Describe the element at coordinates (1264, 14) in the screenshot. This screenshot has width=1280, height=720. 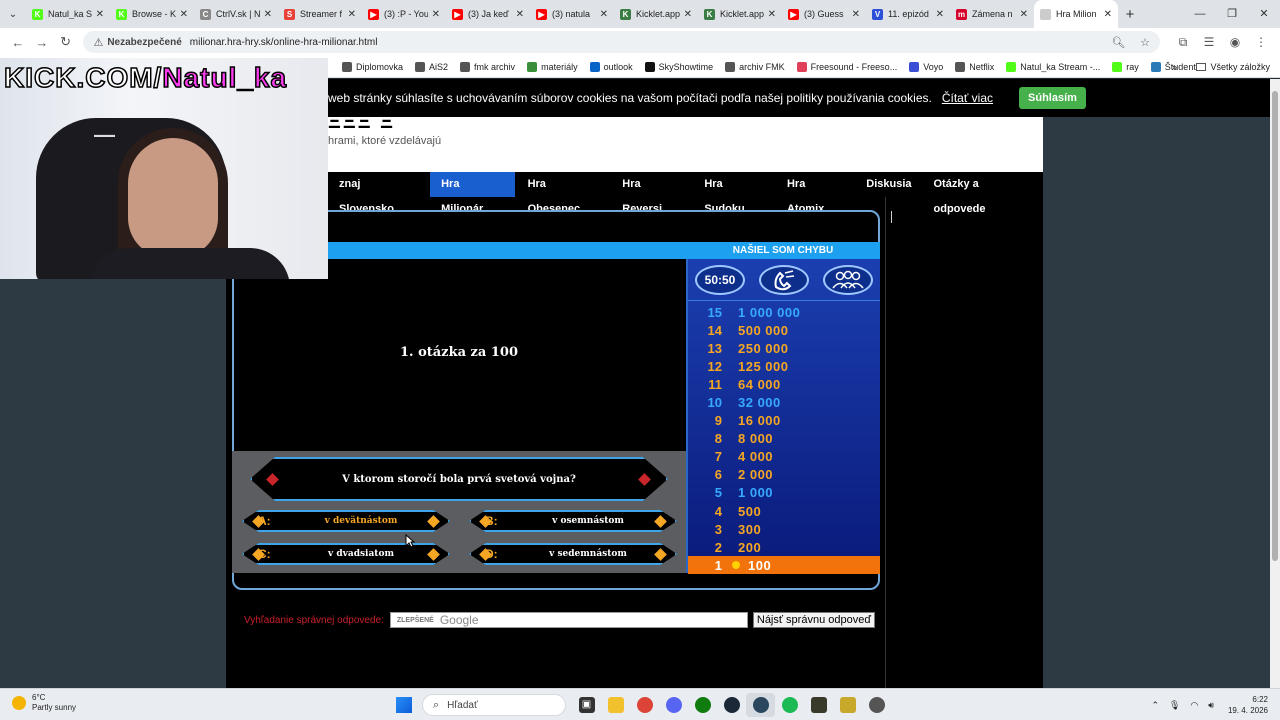
I see `close-window-icon: ✕` at that location.